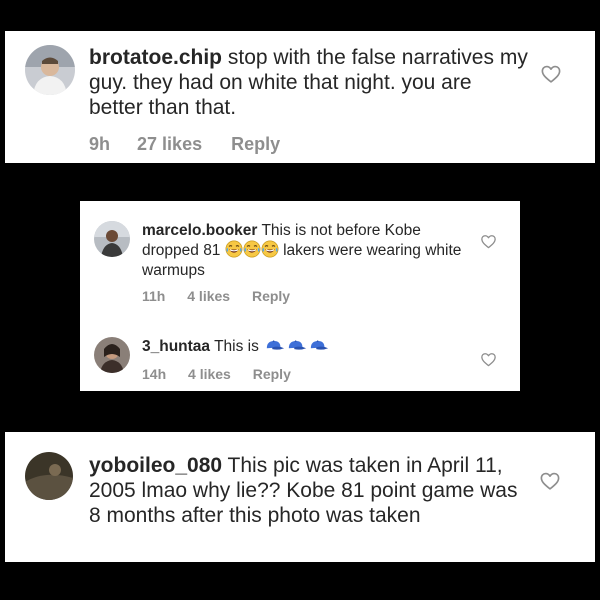 This screenshot has height=600, width=600. I want to click on username: yoboileo_080, so click(155, 465).